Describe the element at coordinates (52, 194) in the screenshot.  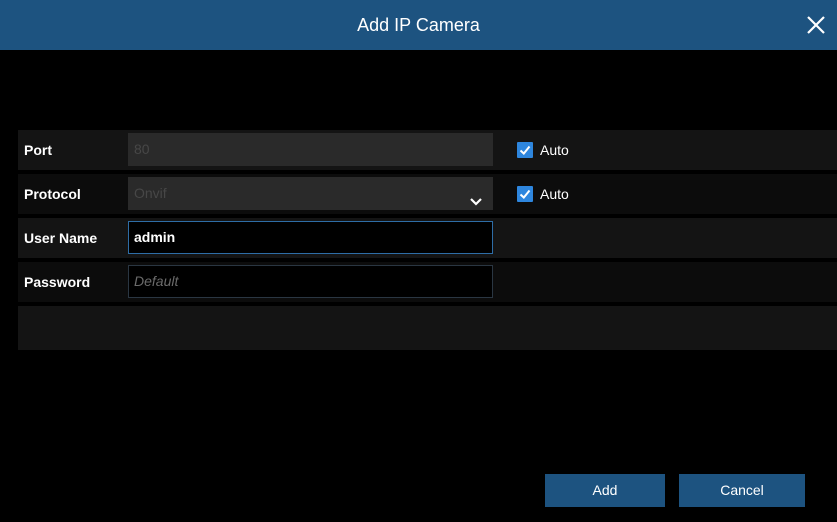
I see `protocol-label: Protocol` at that location.